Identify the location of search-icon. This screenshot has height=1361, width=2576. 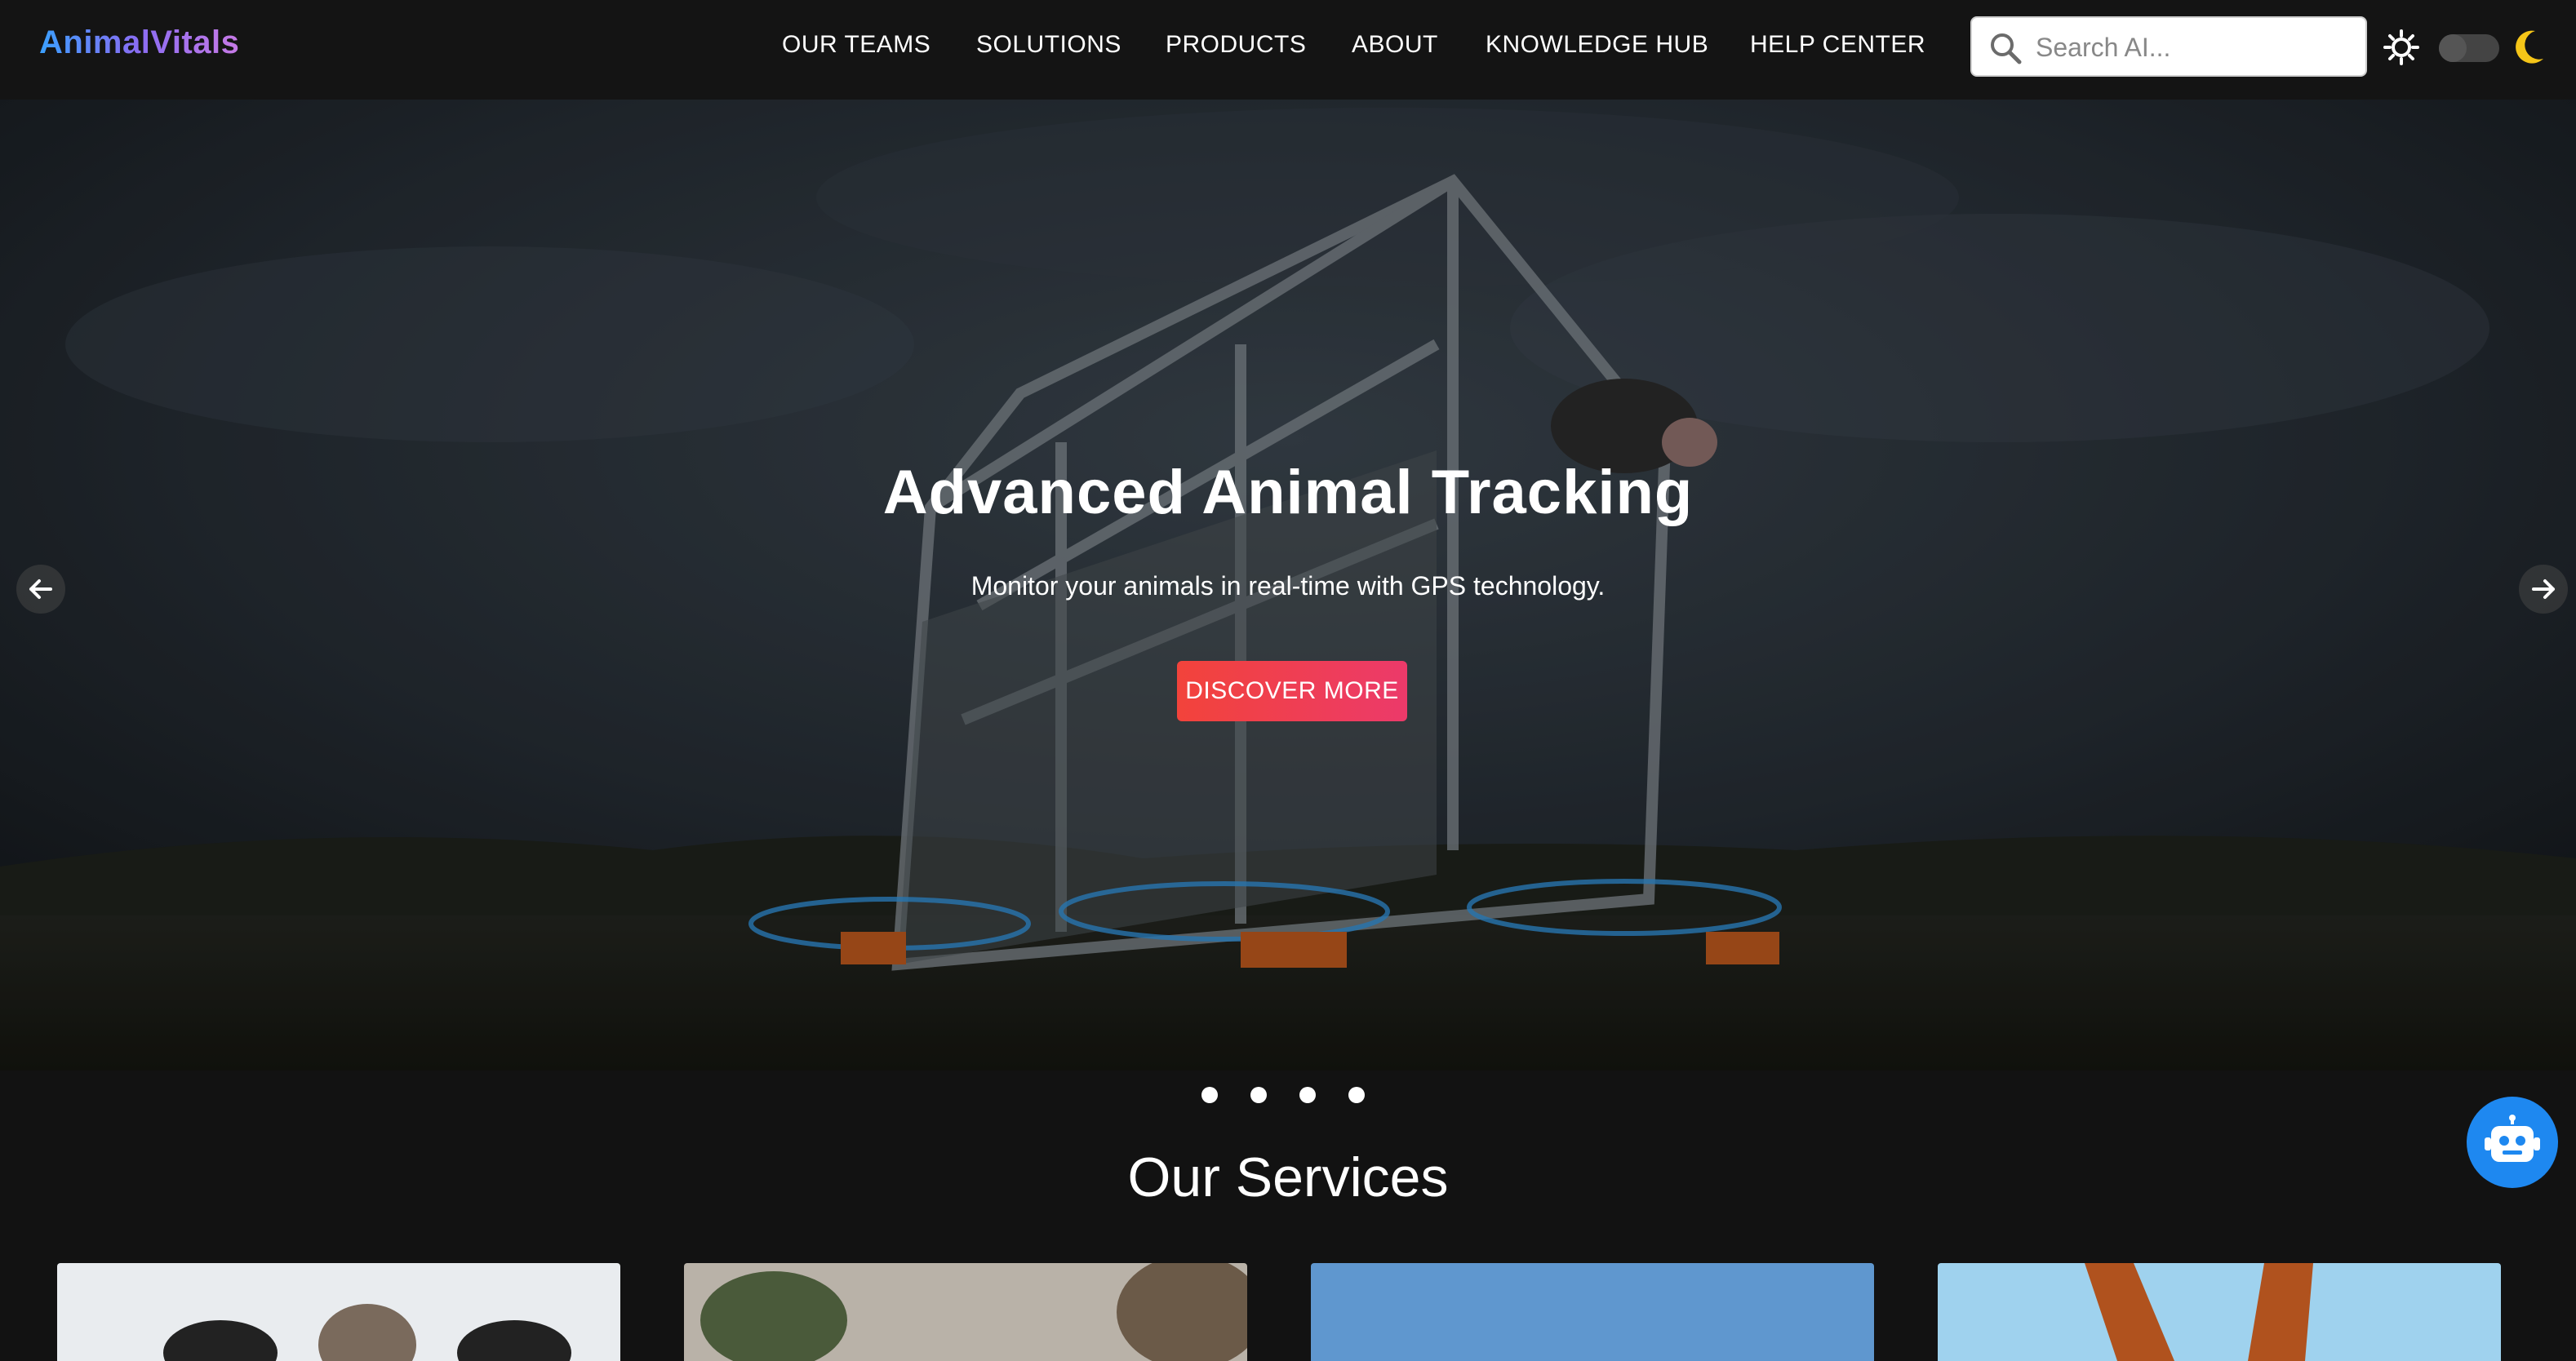
(2006, 49).